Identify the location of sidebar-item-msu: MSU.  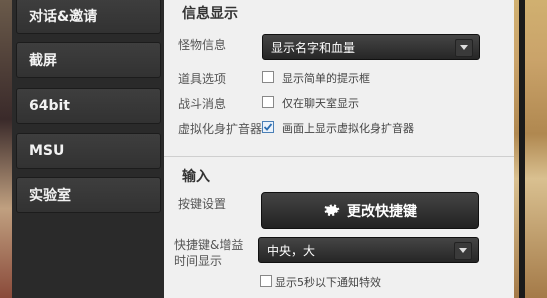
(88, 151).